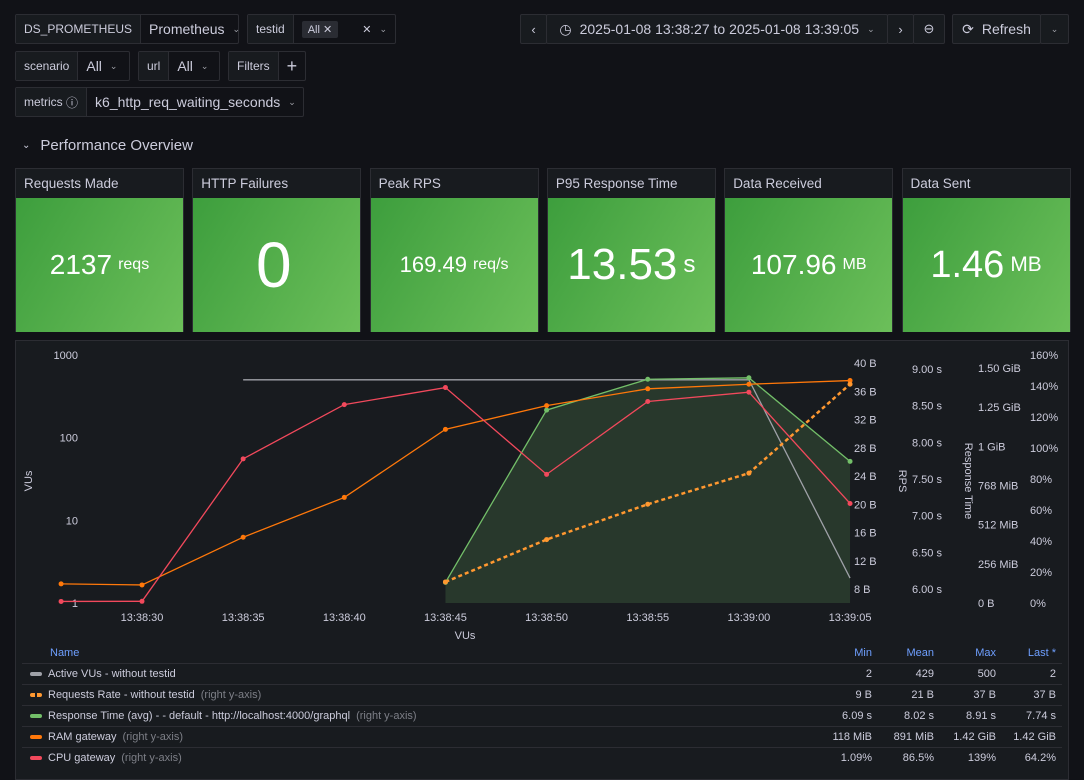  I want to click on stat-value-area: 1.46 MB, so click(986, 265).